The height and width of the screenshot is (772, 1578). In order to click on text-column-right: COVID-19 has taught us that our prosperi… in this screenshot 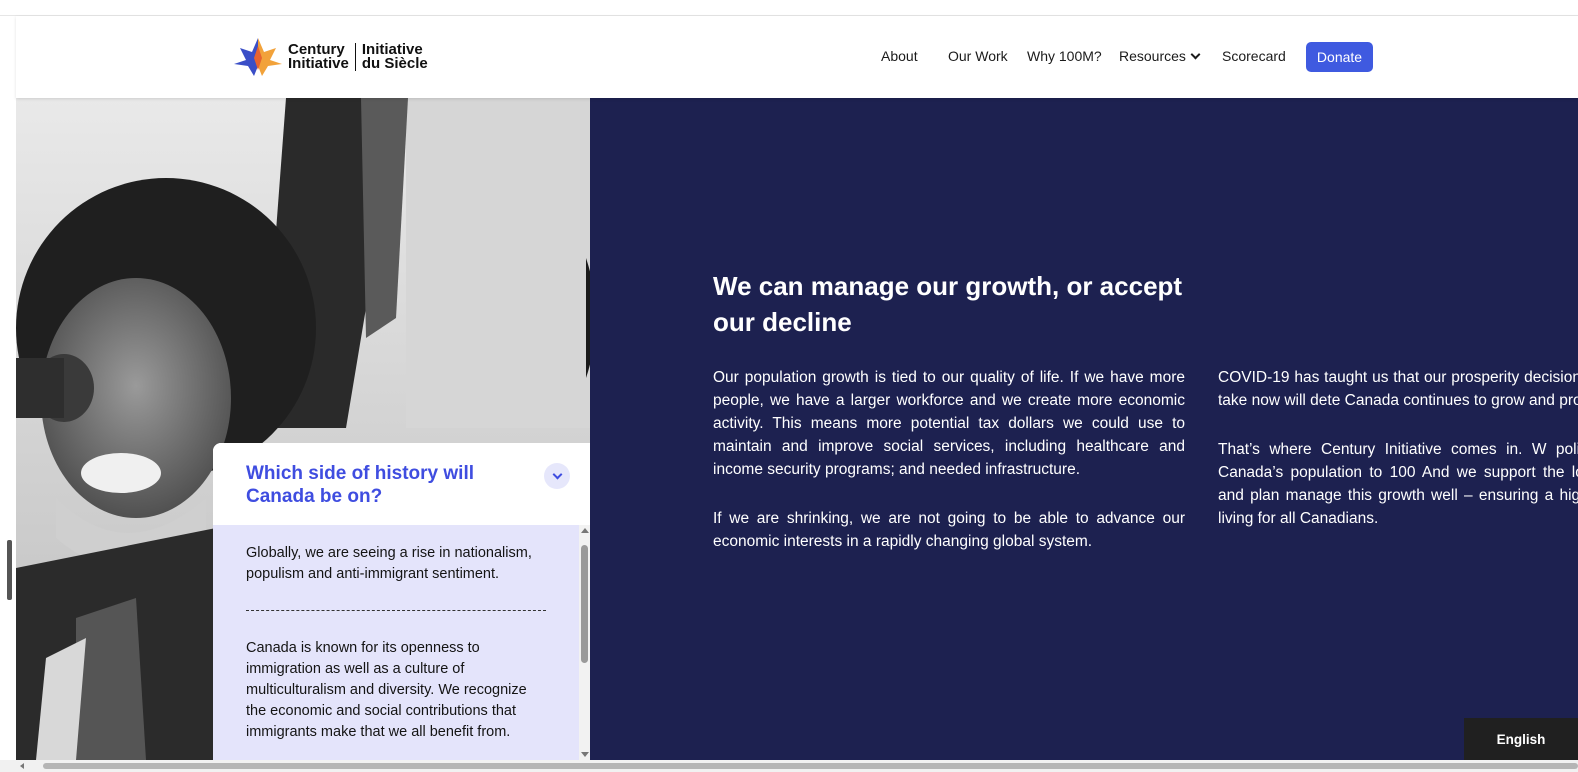, I will do `click(1398, 461)`.